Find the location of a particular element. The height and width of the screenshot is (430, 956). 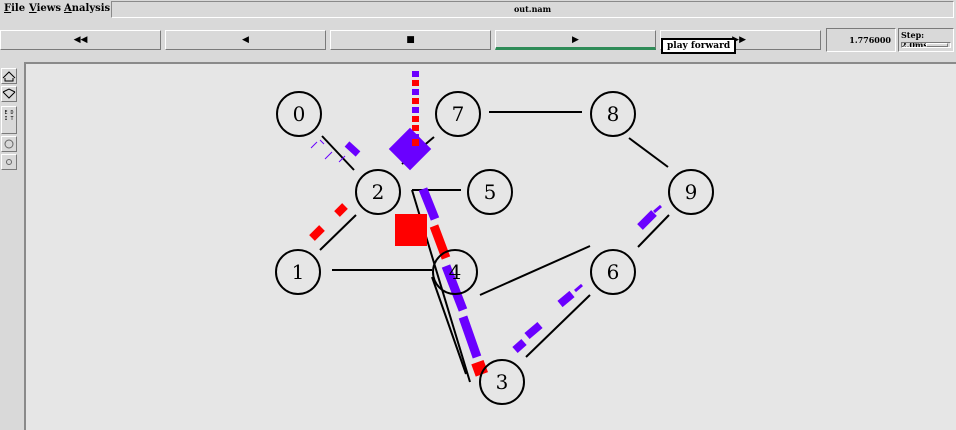

tool-column: E DI T is located at coordinates (10, 247).